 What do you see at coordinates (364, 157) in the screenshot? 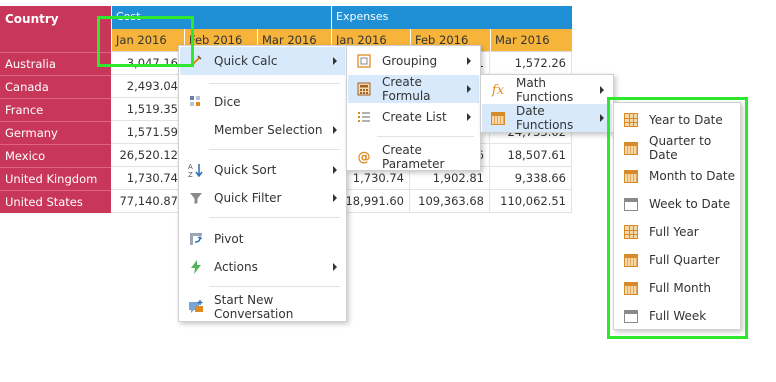
I see `at-icon: @` at bounding box center [364, 157].